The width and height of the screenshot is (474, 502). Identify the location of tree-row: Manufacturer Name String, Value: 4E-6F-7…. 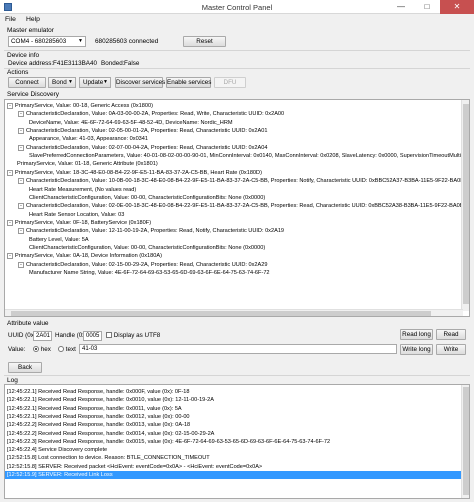
(149, 273).